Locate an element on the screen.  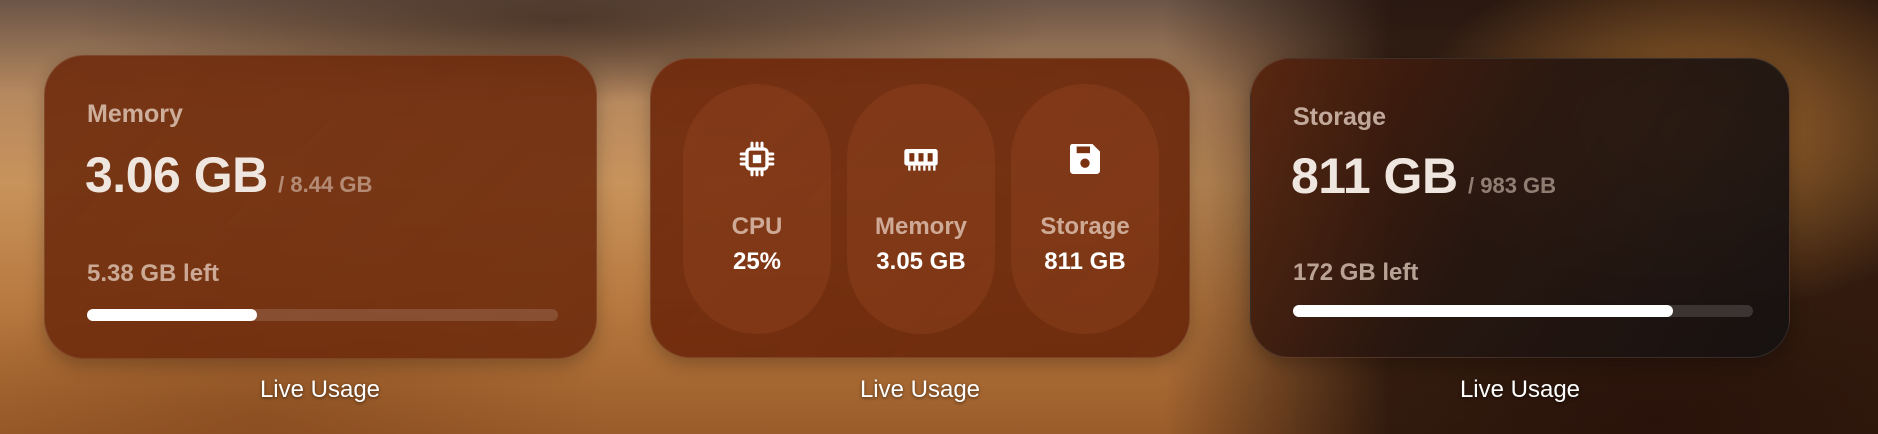
storage-total-value: / 983 GB is located at coordinates (1512, 185).